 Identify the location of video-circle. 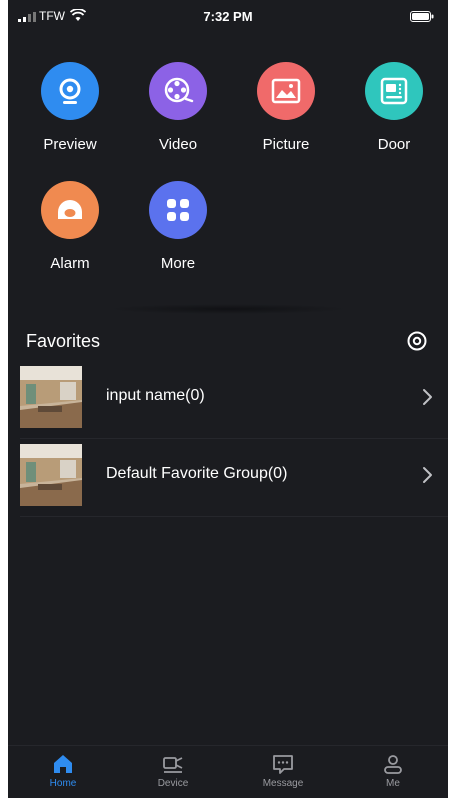
(178, 91).